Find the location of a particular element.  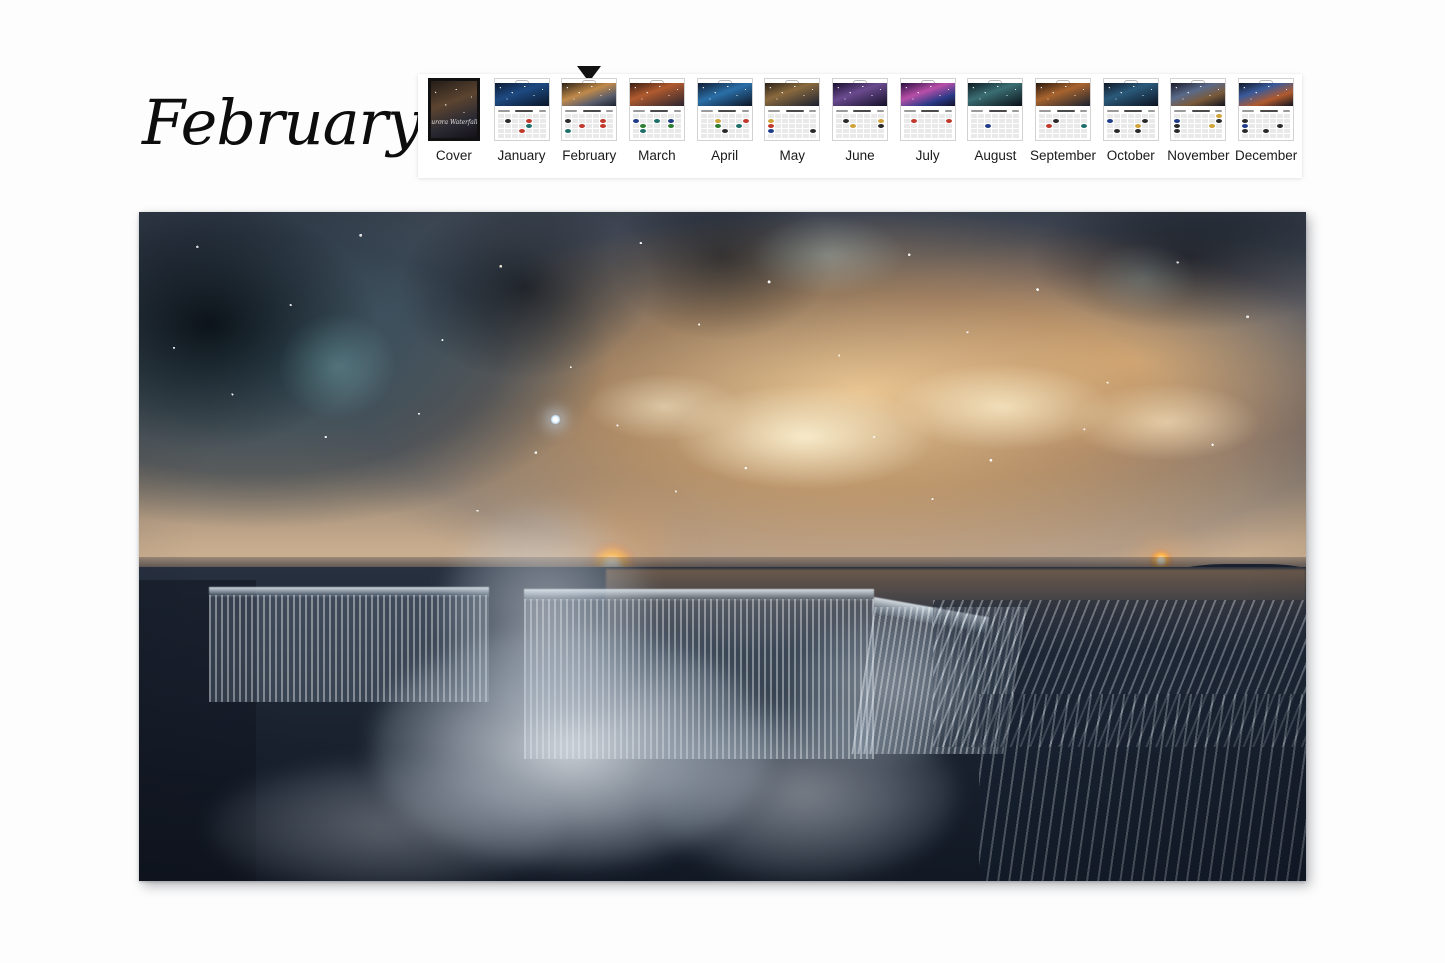

thumbnail-day-cells is located at coordinates (1130, 126).